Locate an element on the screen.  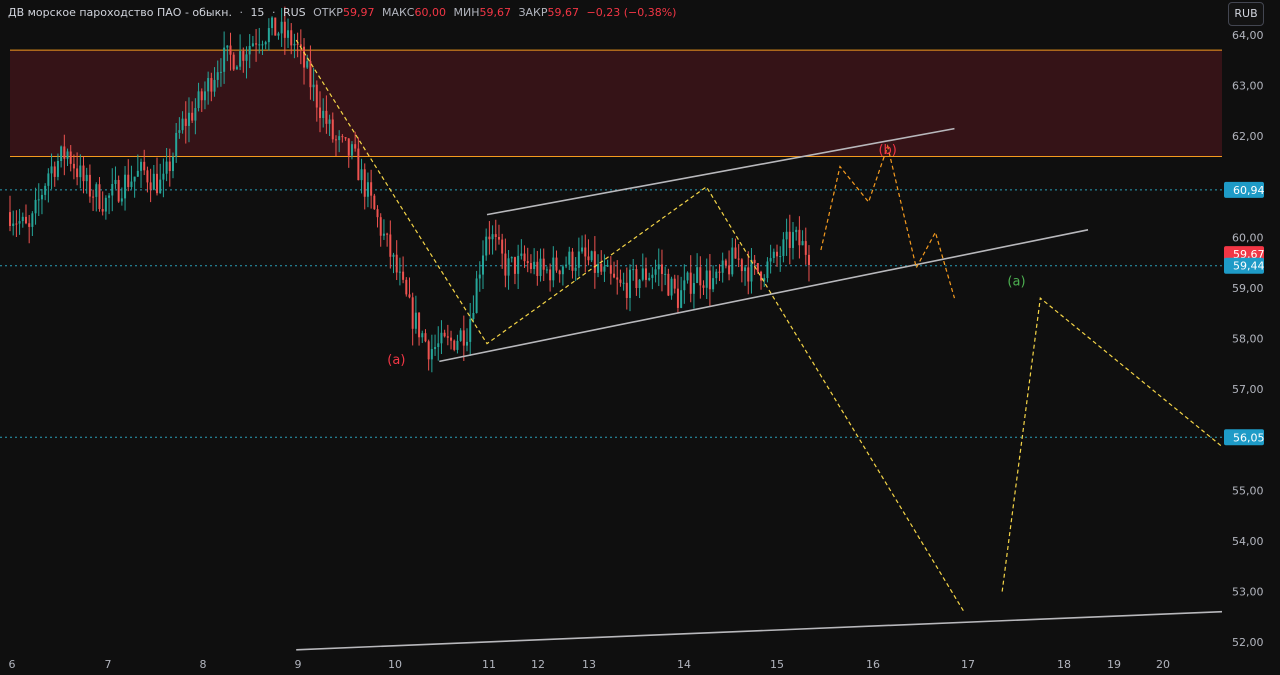
change-value: −0,23 (−0,38%) is located at coordinates (631, 12).